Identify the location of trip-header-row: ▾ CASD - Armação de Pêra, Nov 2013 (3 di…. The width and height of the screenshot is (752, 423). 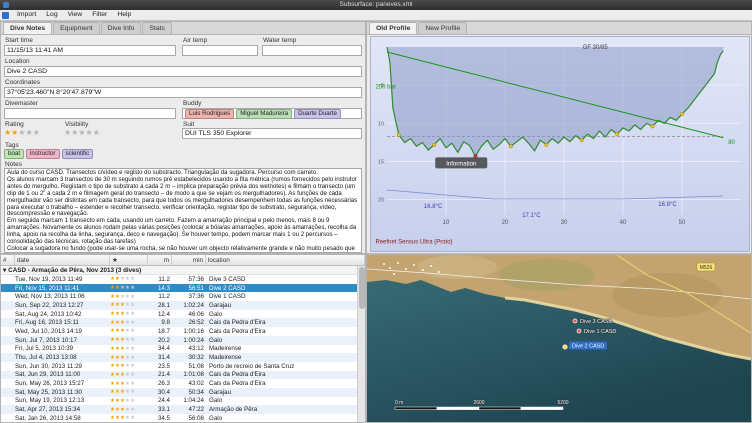
(179, 270).